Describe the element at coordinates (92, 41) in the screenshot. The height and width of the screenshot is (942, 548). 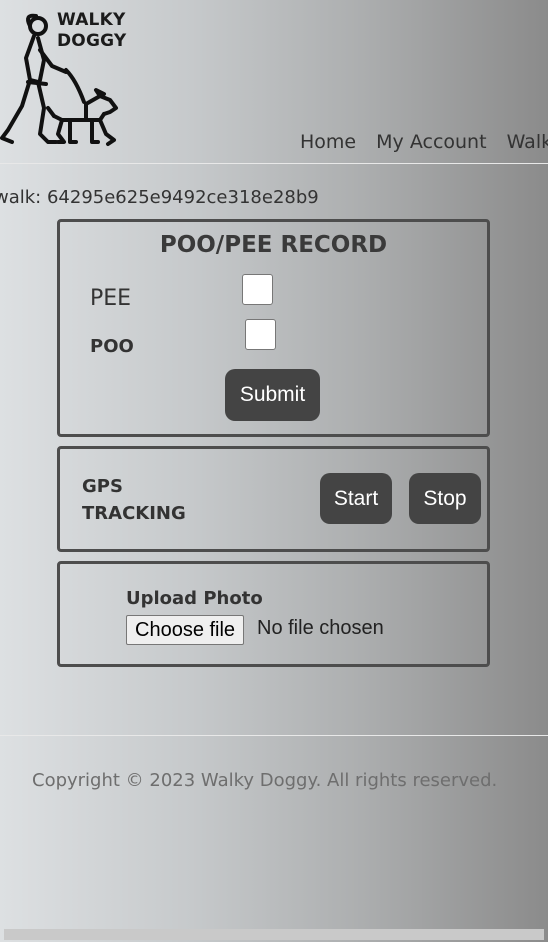
I see `logo-text-line2: DOGGY` at that location.